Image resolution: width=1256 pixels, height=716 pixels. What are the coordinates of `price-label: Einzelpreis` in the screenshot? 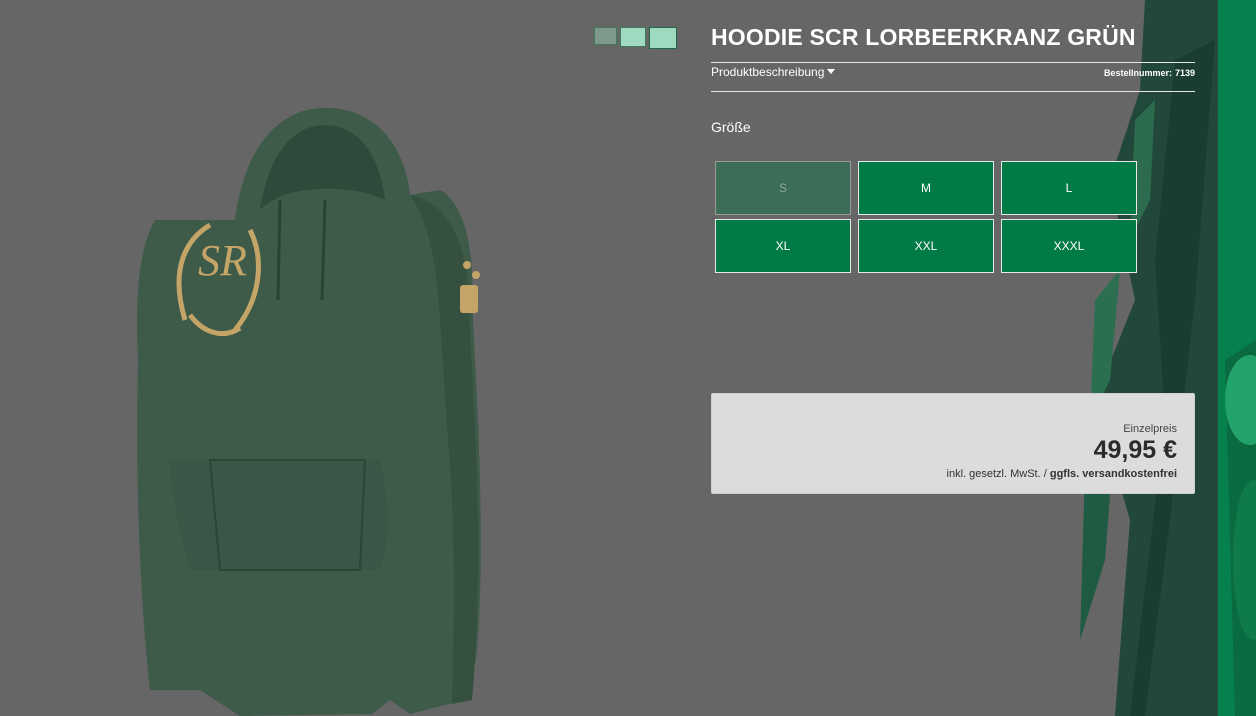 It's located at (1150, 429).